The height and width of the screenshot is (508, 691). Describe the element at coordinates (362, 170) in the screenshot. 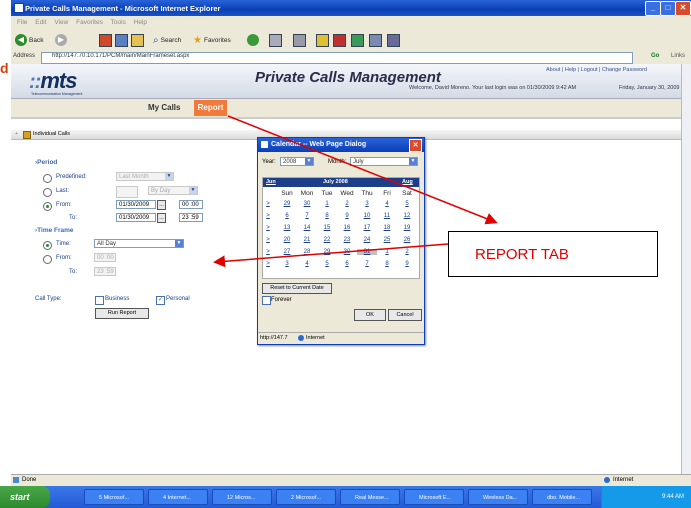

I see `arrow-to-report-tab` at that location.